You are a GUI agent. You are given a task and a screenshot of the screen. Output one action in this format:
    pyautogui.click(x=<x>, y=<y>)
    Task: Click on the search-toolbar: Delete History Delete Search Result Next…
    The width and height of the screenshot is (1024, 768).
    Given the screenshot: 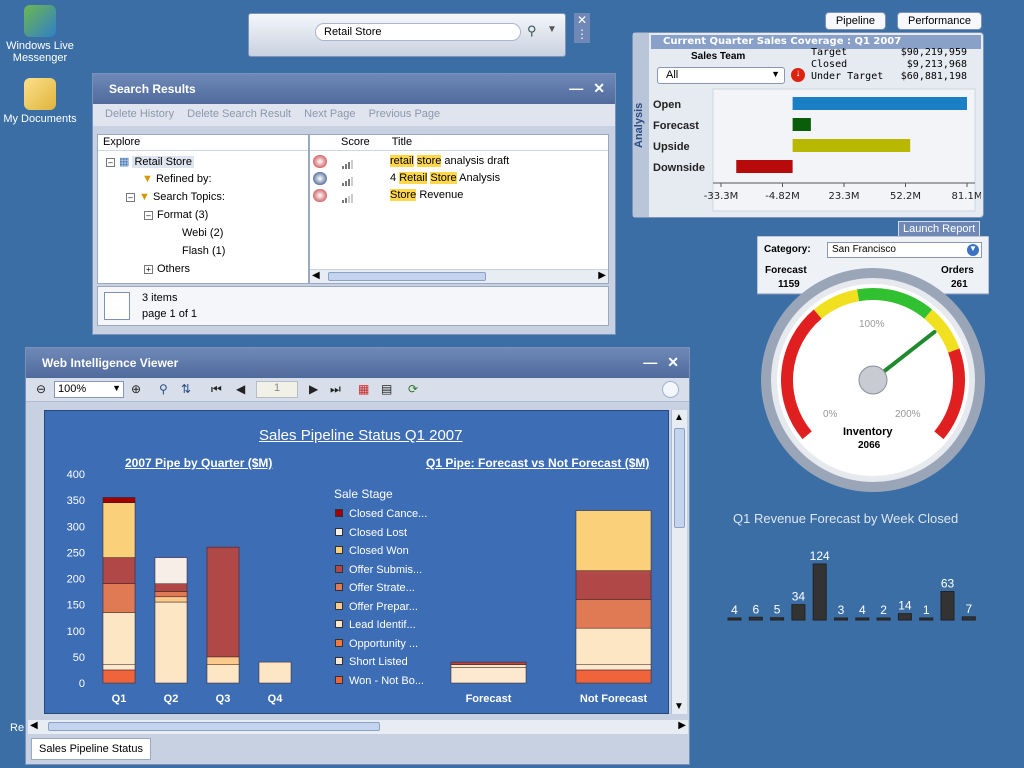 What is the action you would take?
    pyautogui.click(x=354, y=115)
    